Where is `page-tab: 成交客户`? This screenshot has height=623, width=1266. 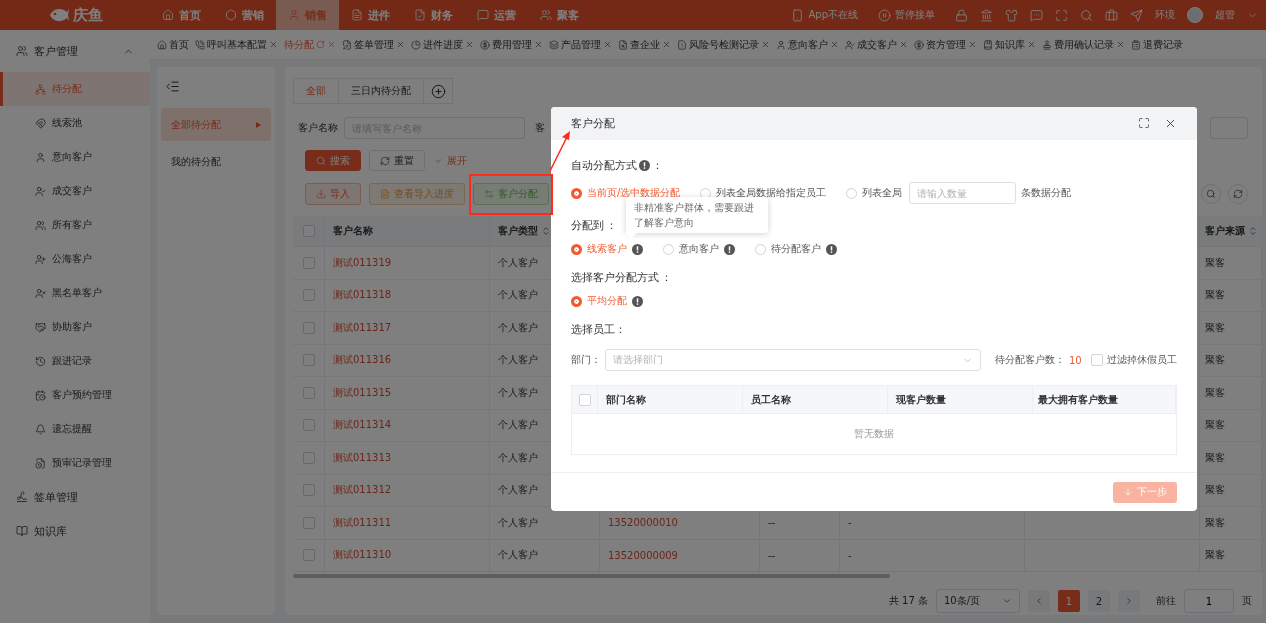
page-tab: 成交客户 is located at coordinates (876, 44).